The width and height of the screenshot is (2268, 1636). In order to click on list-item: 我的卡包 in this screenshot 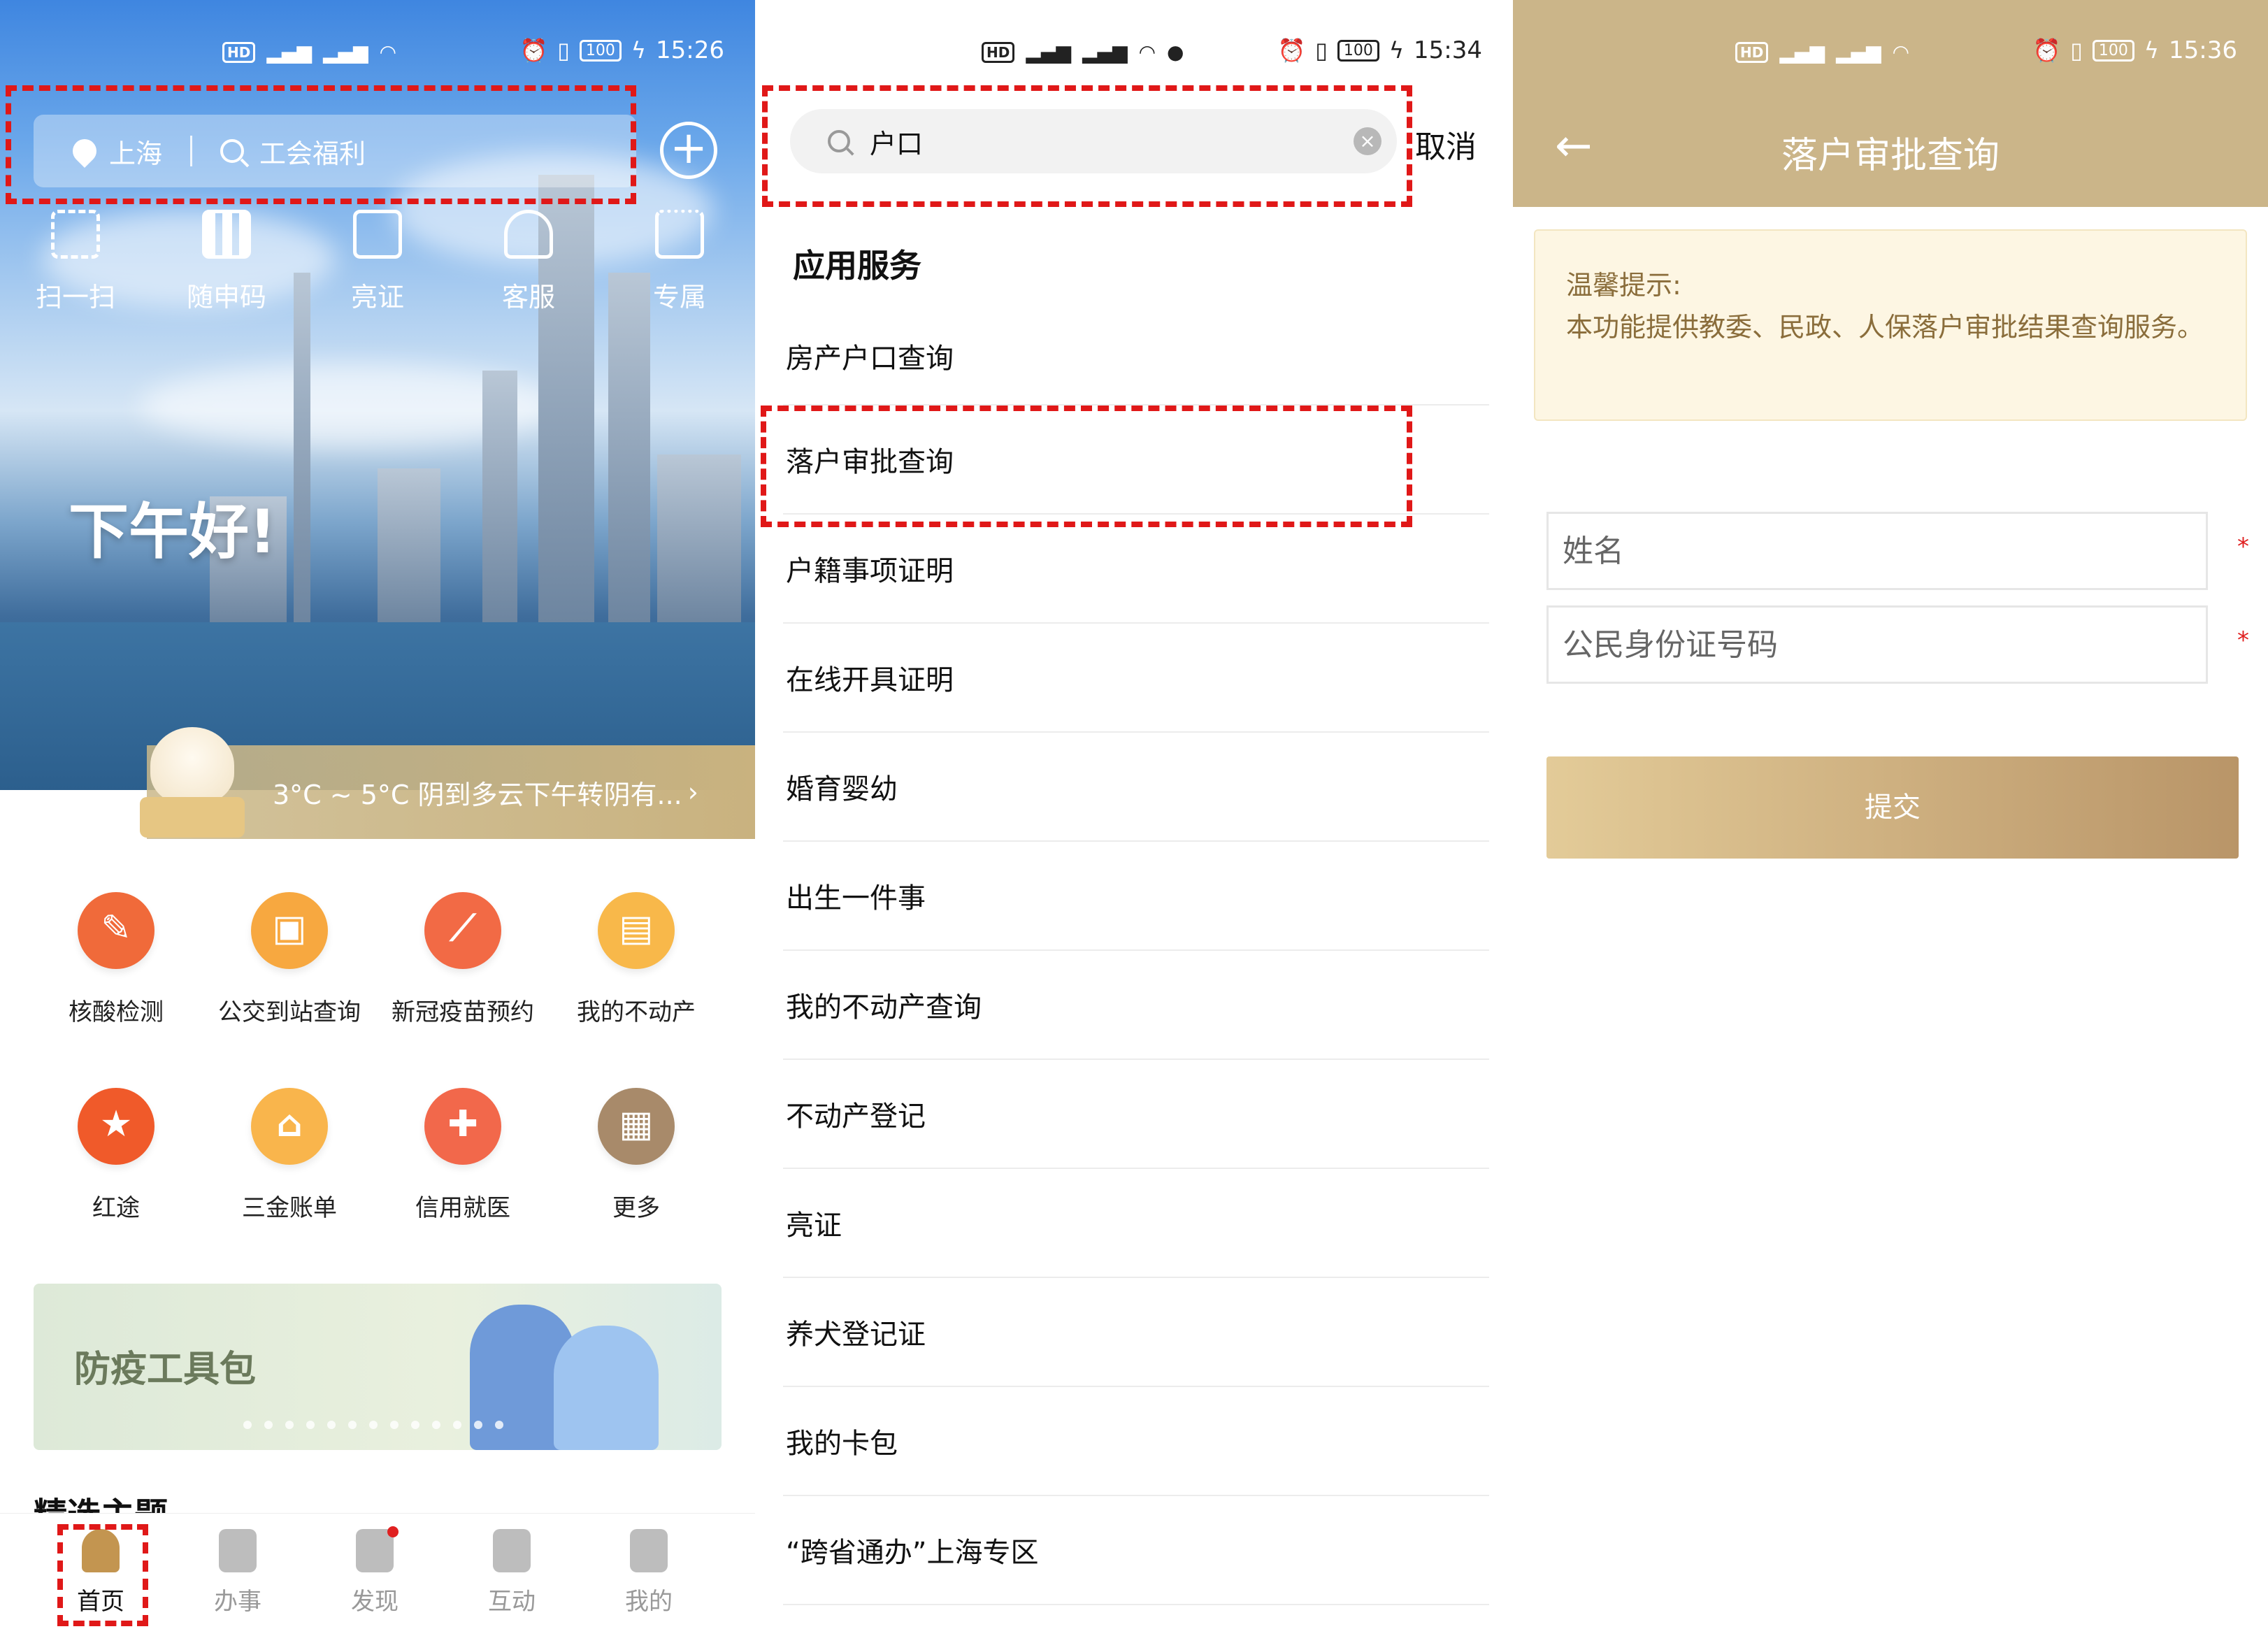, I will do `click(1136, 1441)`.